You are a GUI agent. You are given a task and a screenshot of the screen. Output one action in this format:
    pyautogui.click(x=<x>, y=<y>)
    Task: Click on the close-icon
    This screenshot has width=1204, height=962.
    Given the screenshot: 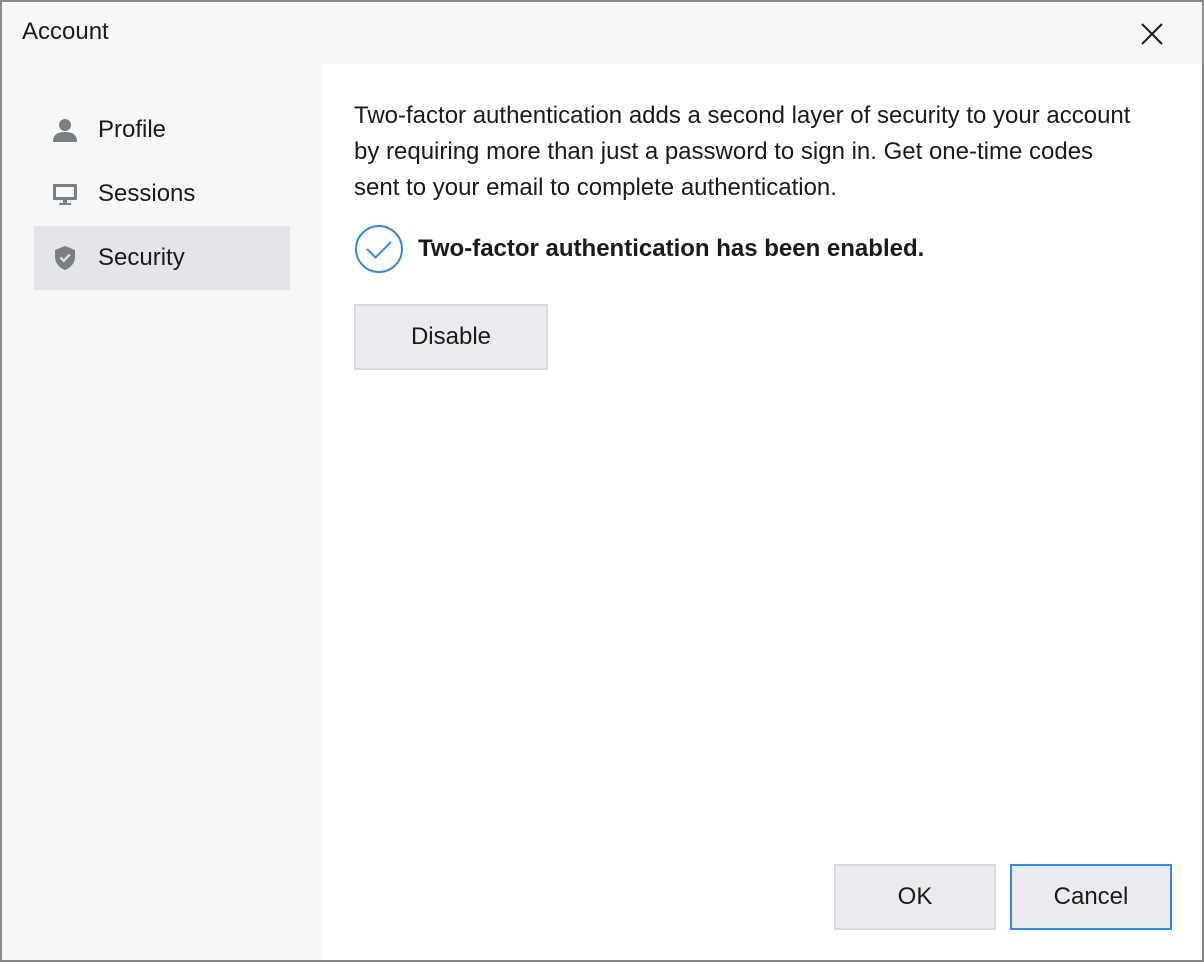 What is the action you would take?
    pyautogui.click(x=1152, y=34)
    